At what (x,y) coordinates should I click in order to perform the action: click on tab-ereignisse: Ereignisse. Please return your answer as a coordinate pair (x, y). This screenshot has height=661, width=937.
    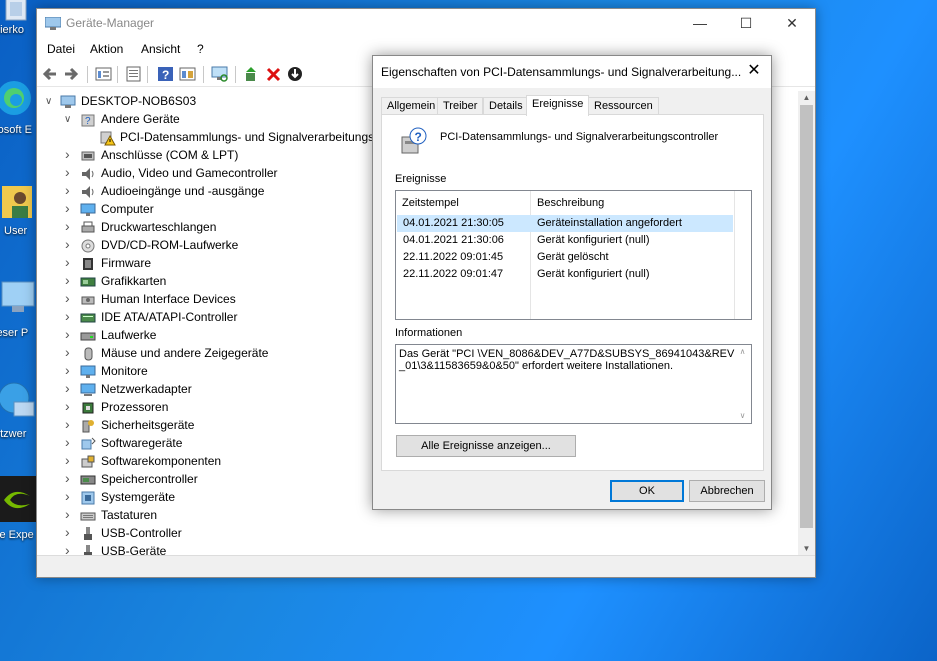
    Looking at the image, I should click on (558, 105).